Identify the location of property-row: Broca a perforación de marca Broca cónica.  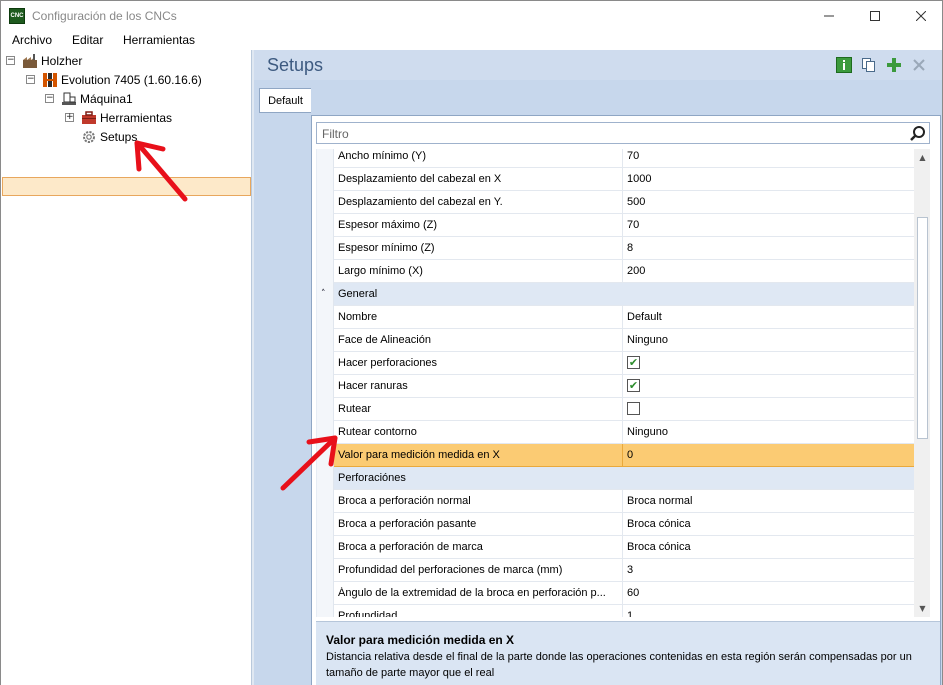
(624, 547).